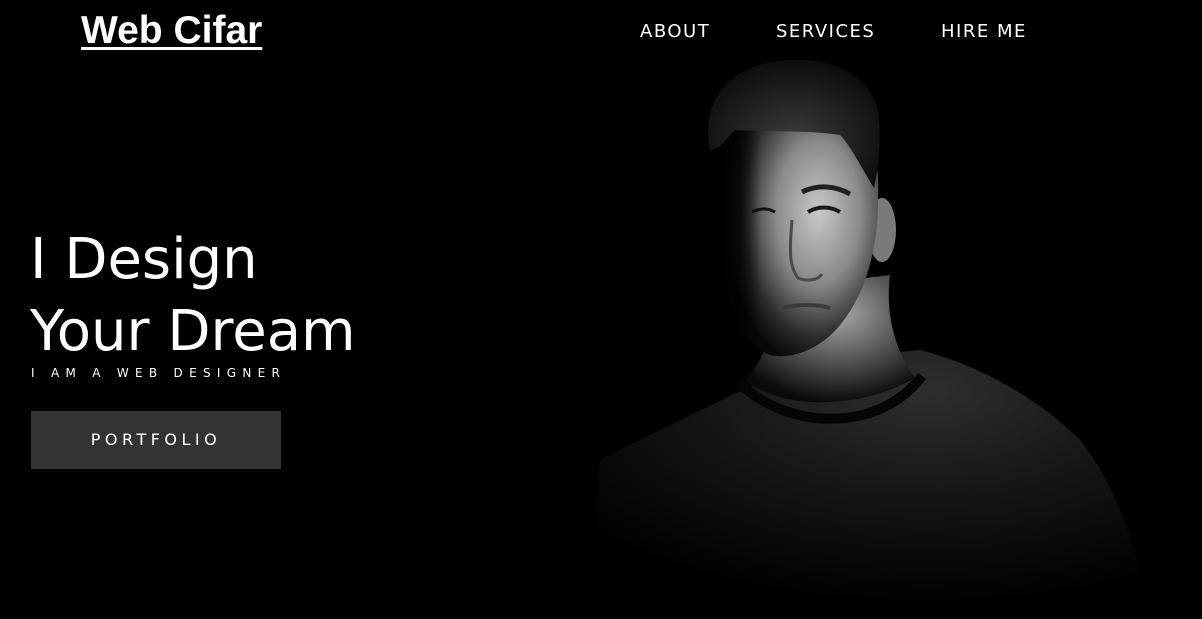 This screenshot has height=619, width=1202. I want to click on nav-services-link: SERVICES, so click(825, 32).